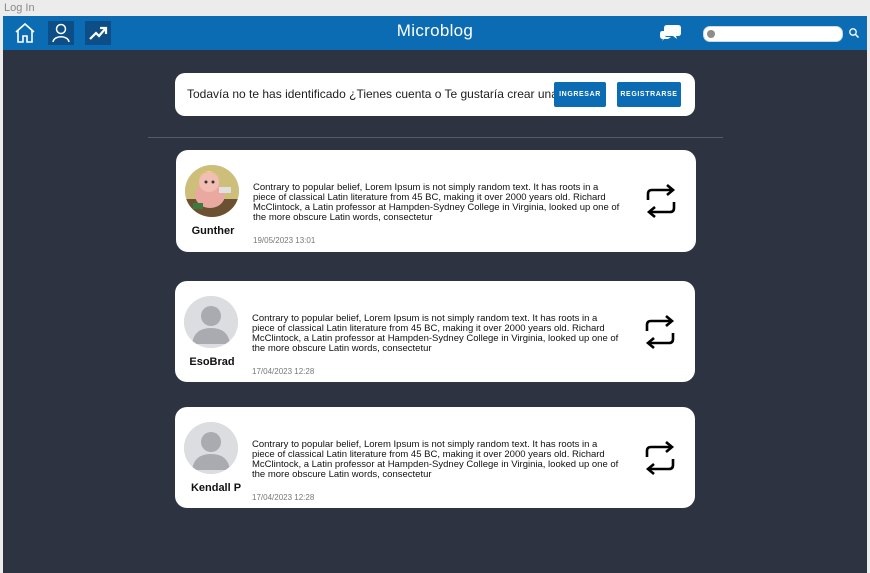  I want to click on search-box, so click(773, 34).